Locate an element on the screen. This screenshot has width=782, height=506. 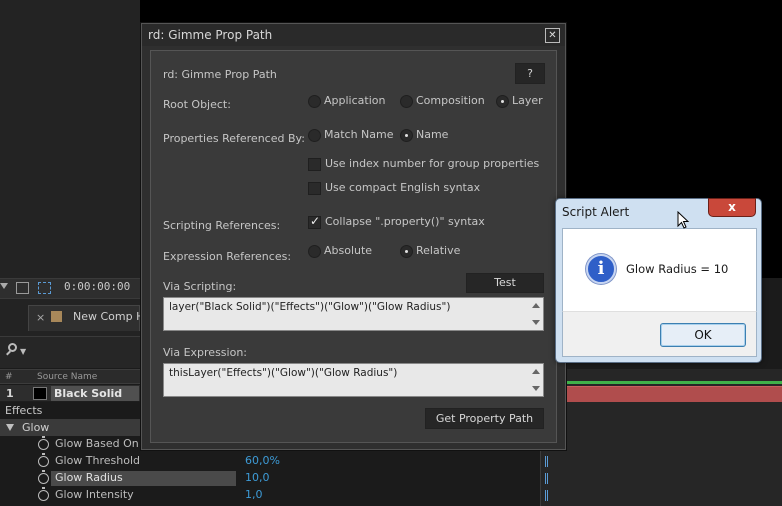
dialog-title: rd: Gimme Prop Path is located at coordinates (210, 35).